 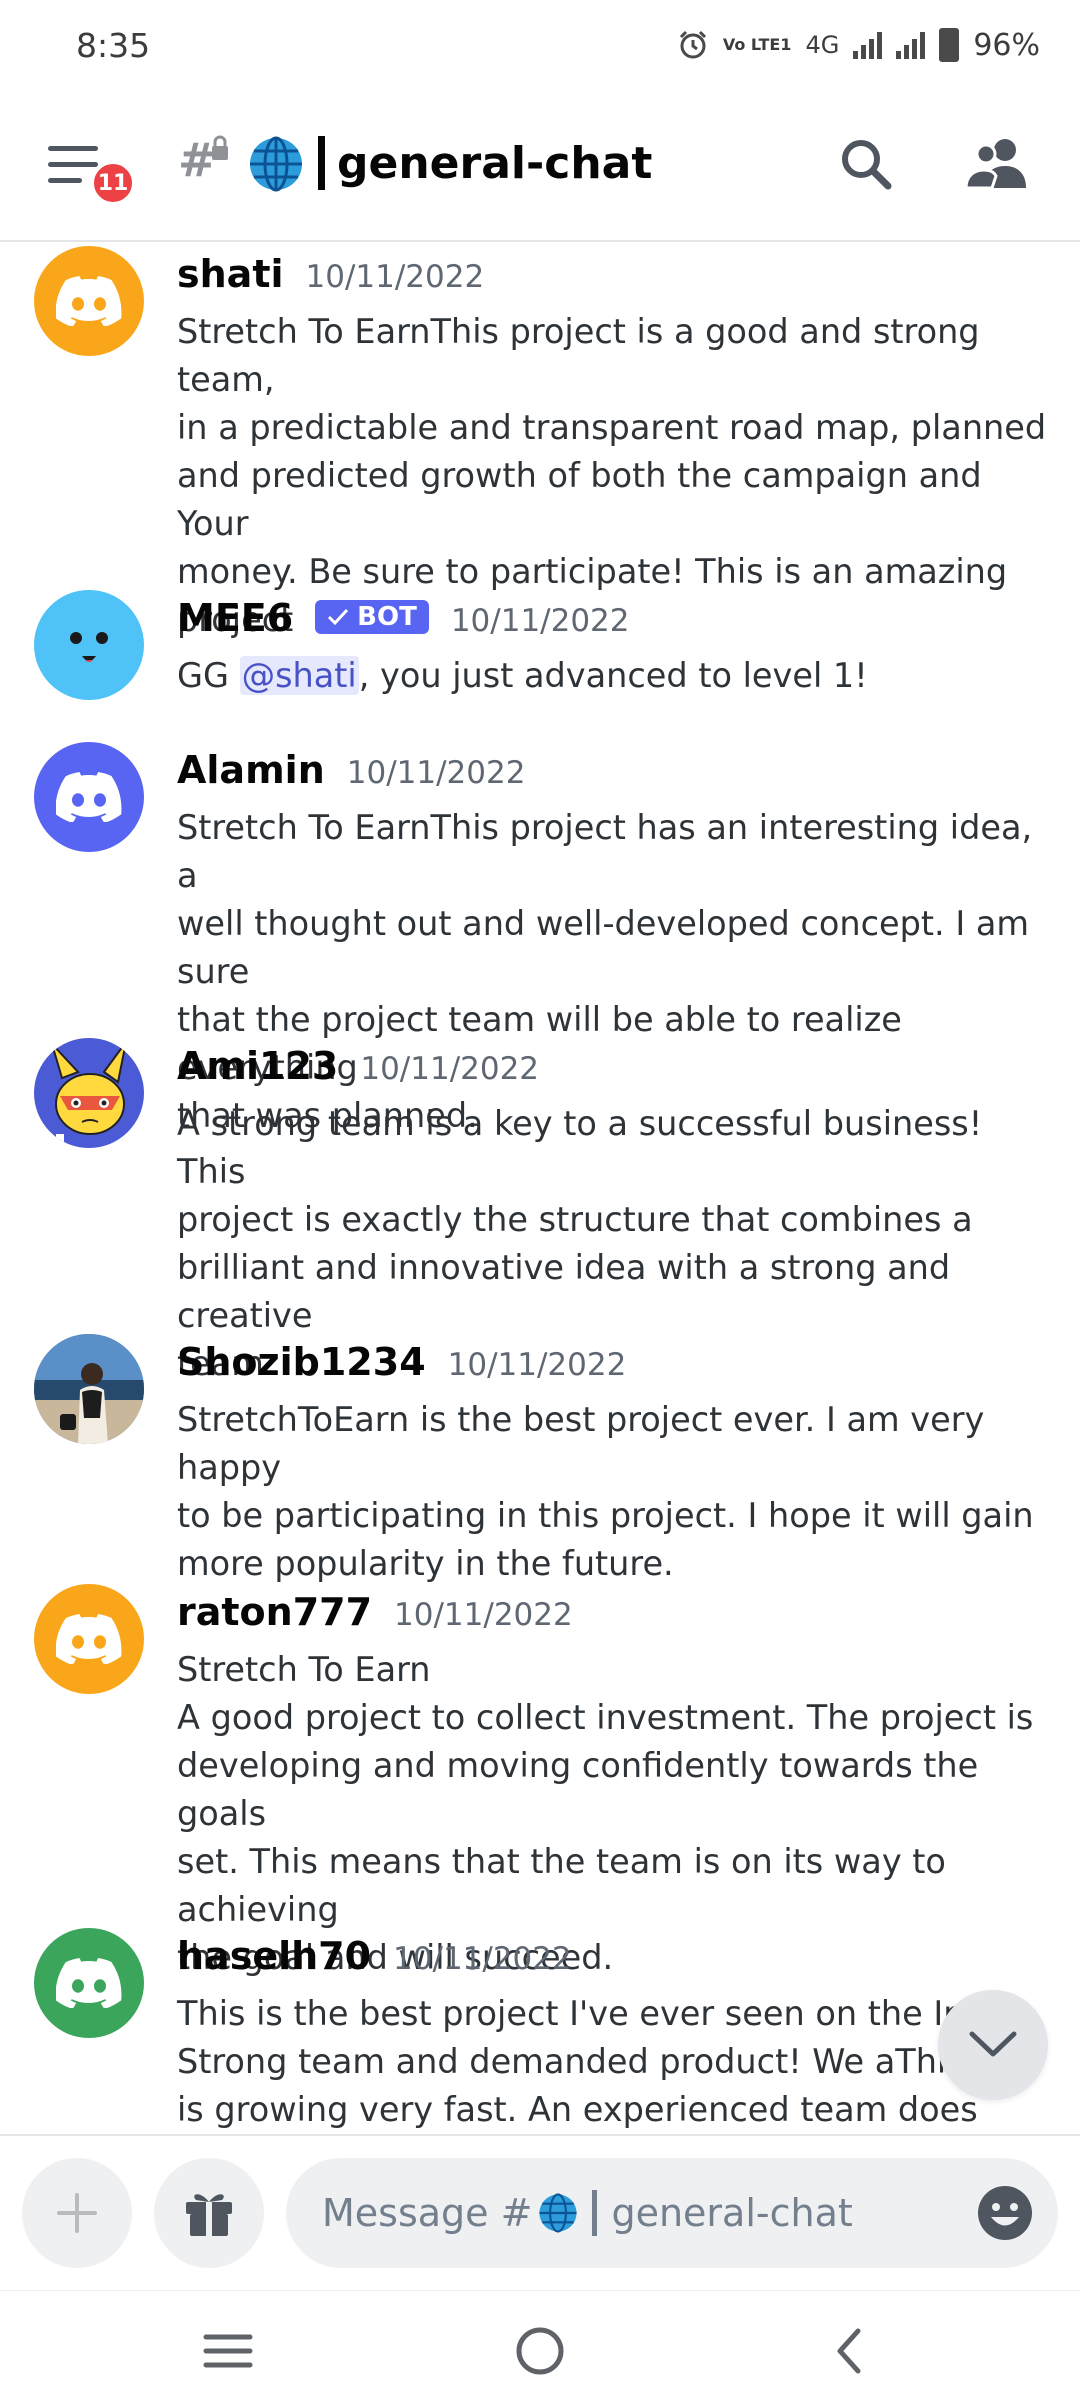 I want to click on message-header: MEE6 BOT 10/11/2022, so click(x=403, y=618).